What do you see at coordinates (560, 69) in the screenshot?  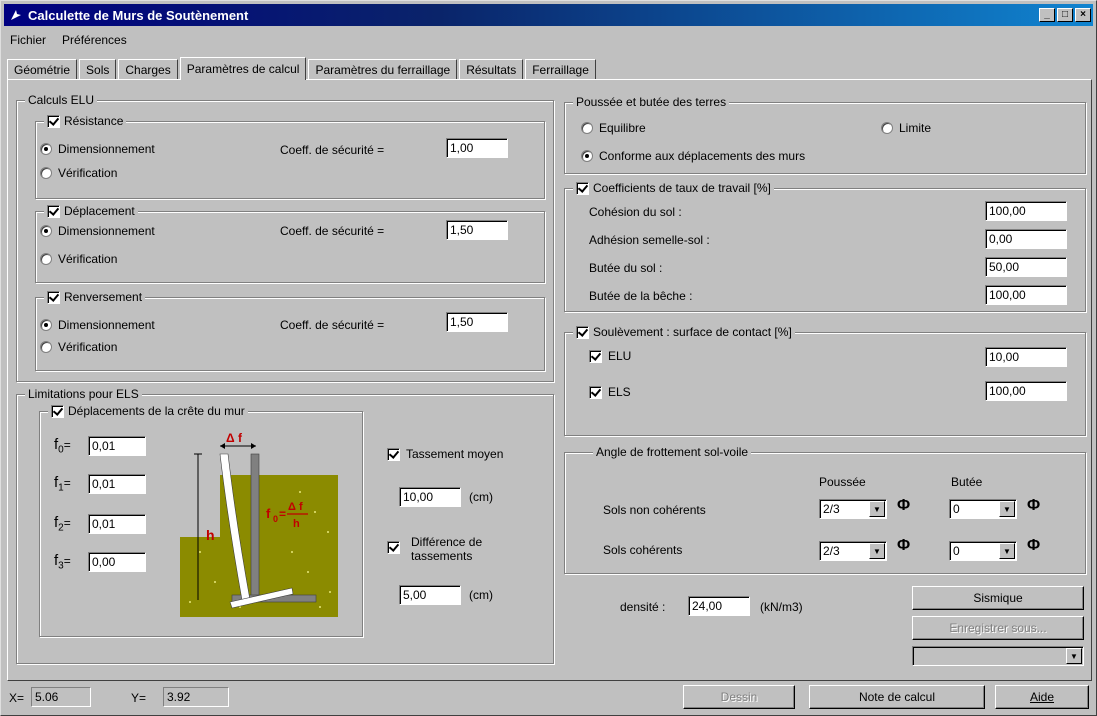 I see `tab-ferraillage: Ferraillage` at bounding box center [560, 69].